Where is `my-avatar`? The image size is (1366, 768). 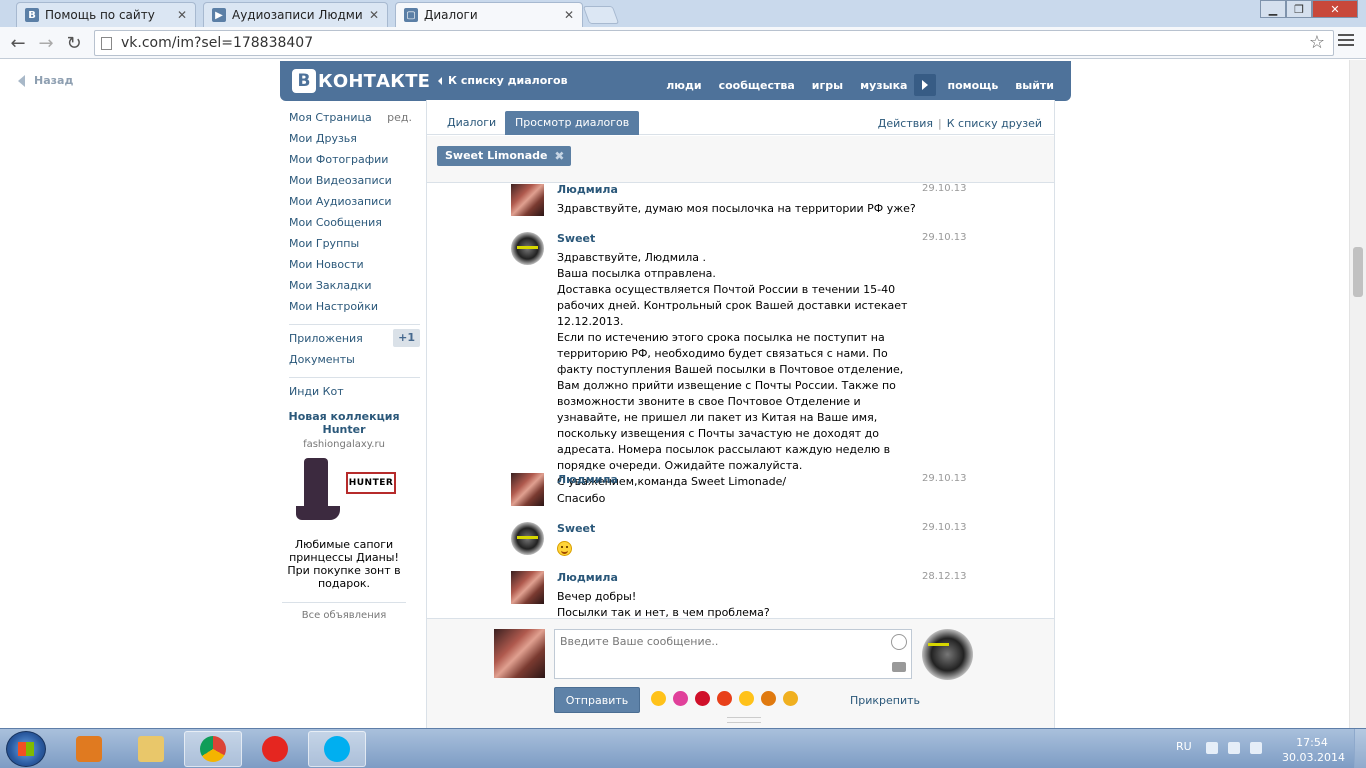
my-avatar is located at coordinates (519, 653).